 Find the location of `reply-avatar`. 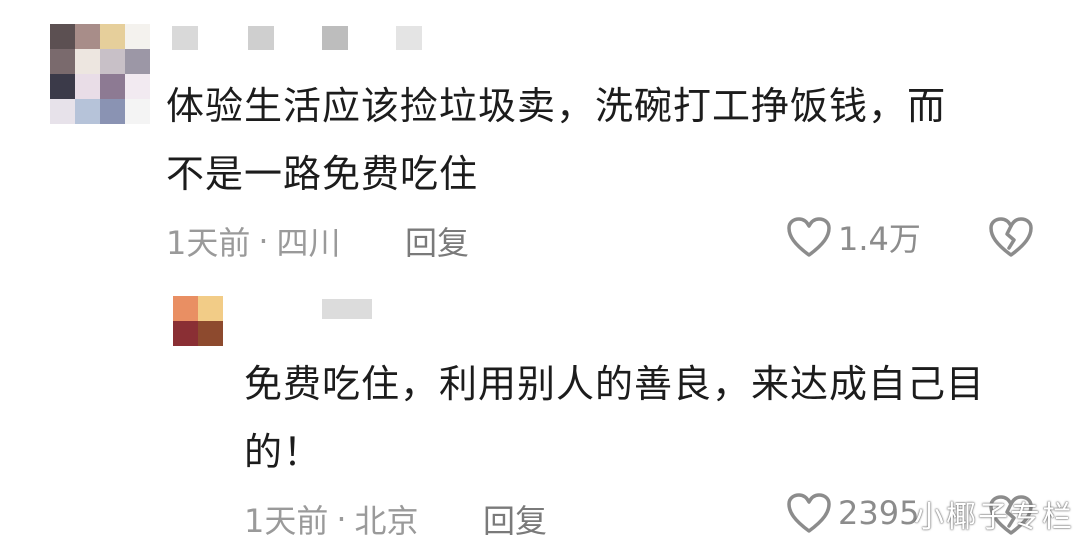

reply-avatar is located at coordinates (198, 321).